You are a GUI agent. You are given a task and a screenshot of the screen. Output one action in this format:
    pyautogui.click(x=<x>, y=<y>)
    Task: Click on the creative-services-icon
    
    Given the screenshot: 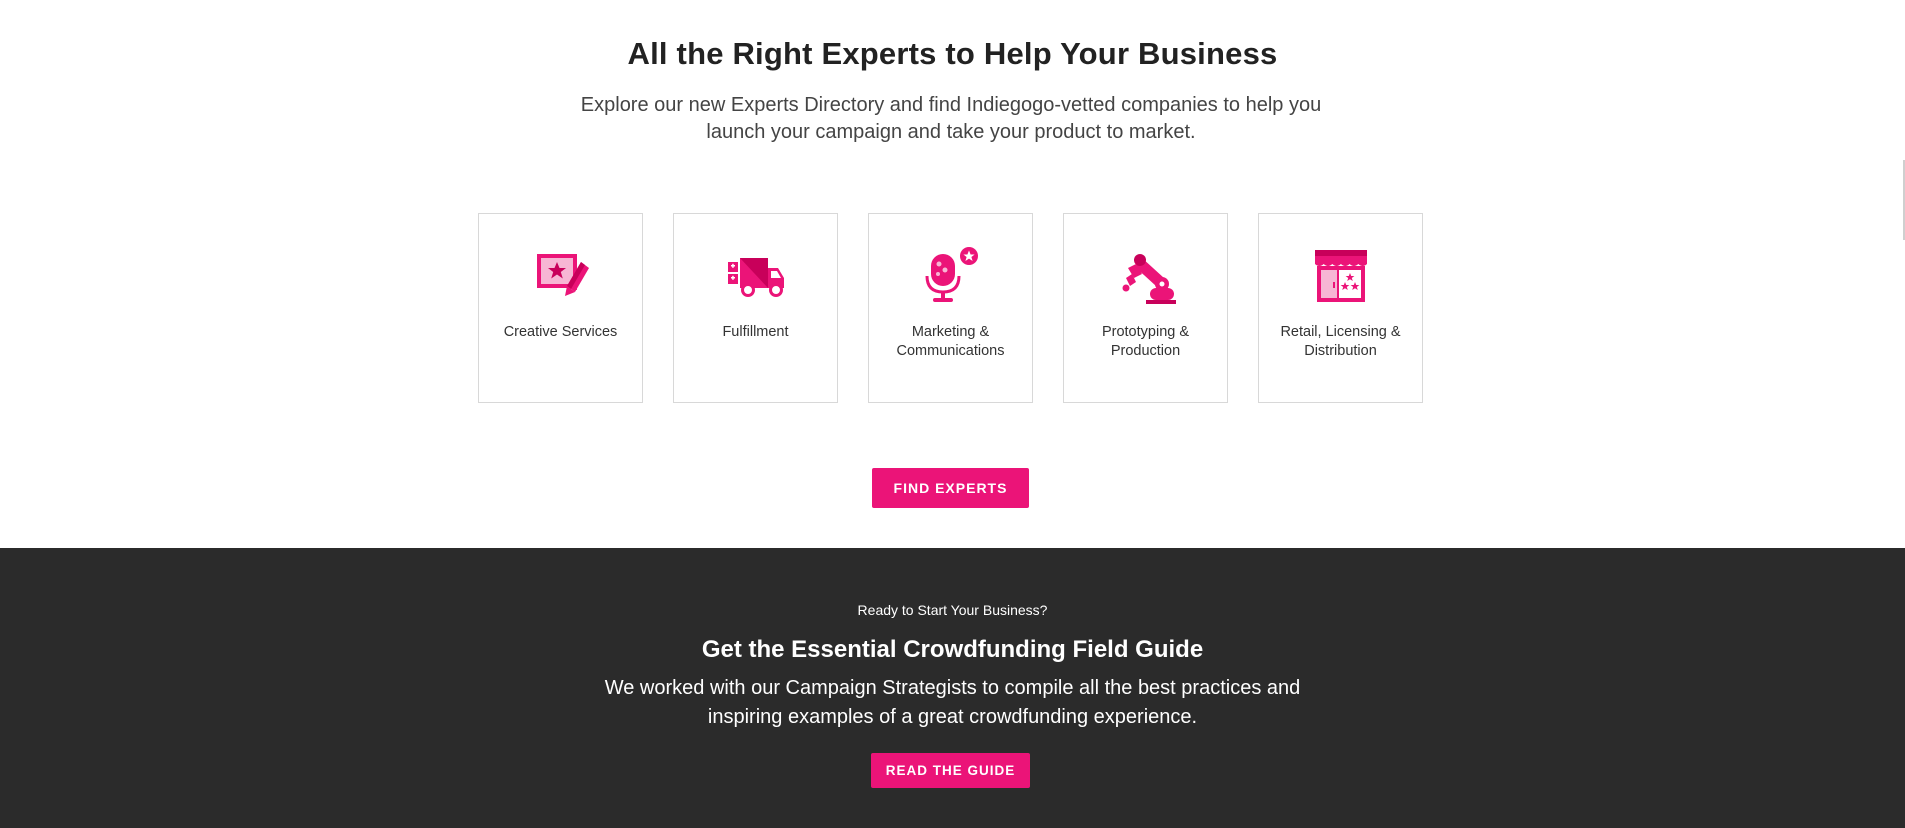 What is the action you would take?
    pyautogui.click(x=561, y=276)
    